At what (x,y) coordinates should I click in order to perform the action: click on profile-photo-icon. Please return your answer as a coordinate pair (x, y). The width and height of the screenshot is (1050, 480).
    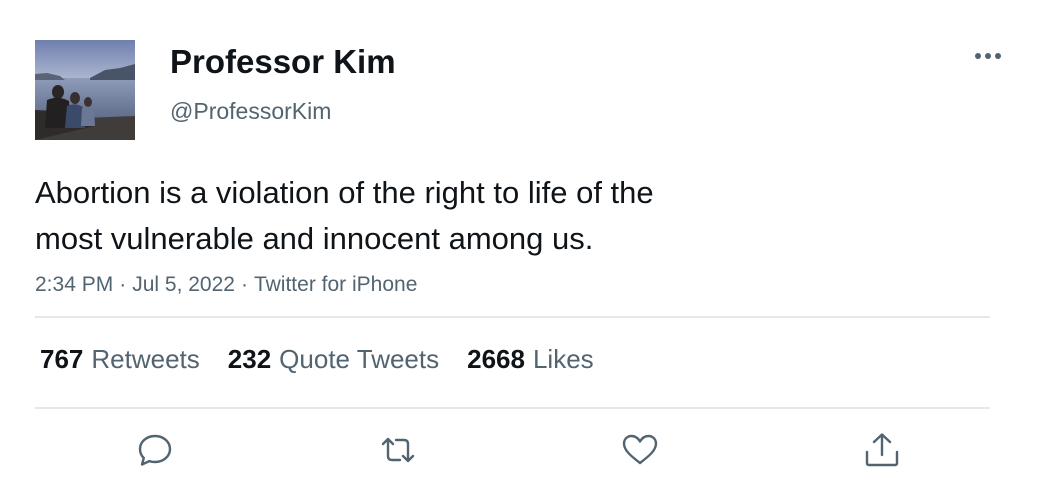
    Looking at the image, I should click on (85, 90).